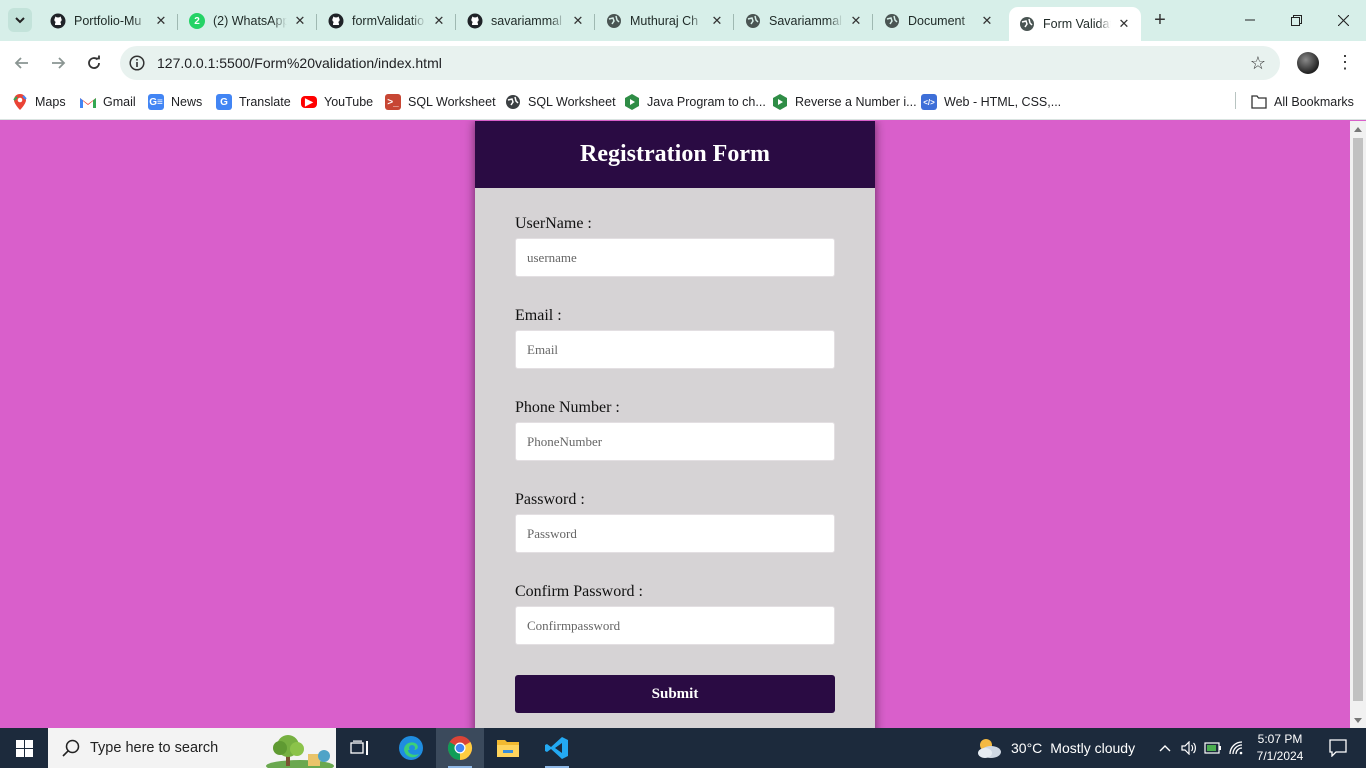 The height and width of the screenshot is (768, 1366). I want to click on username-input, so click(675, 257).